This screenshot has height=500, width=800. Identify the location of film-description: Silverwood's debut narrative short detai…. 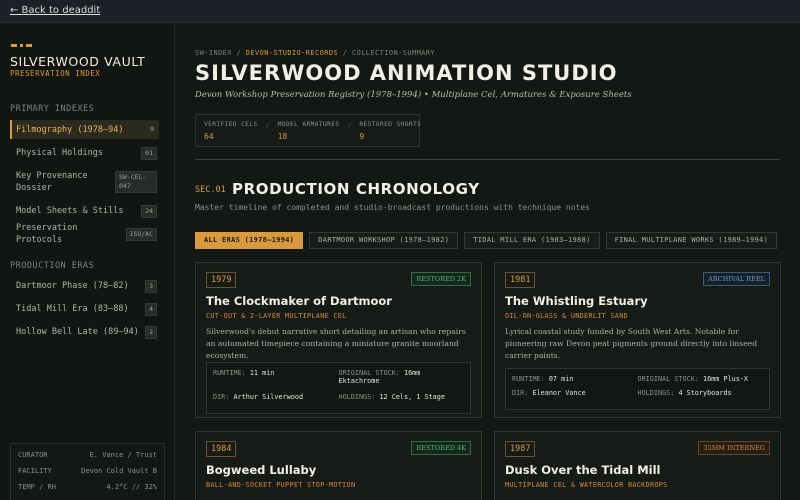
(336, 343).